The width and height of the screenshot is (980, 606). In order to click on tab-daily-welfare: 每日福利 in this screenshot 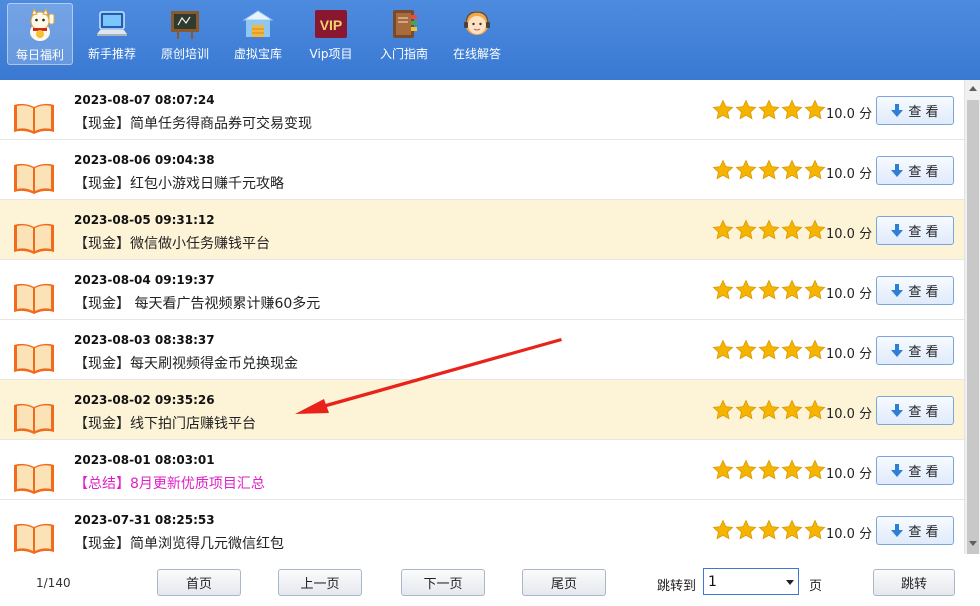, I will do `click(40, 34)`.